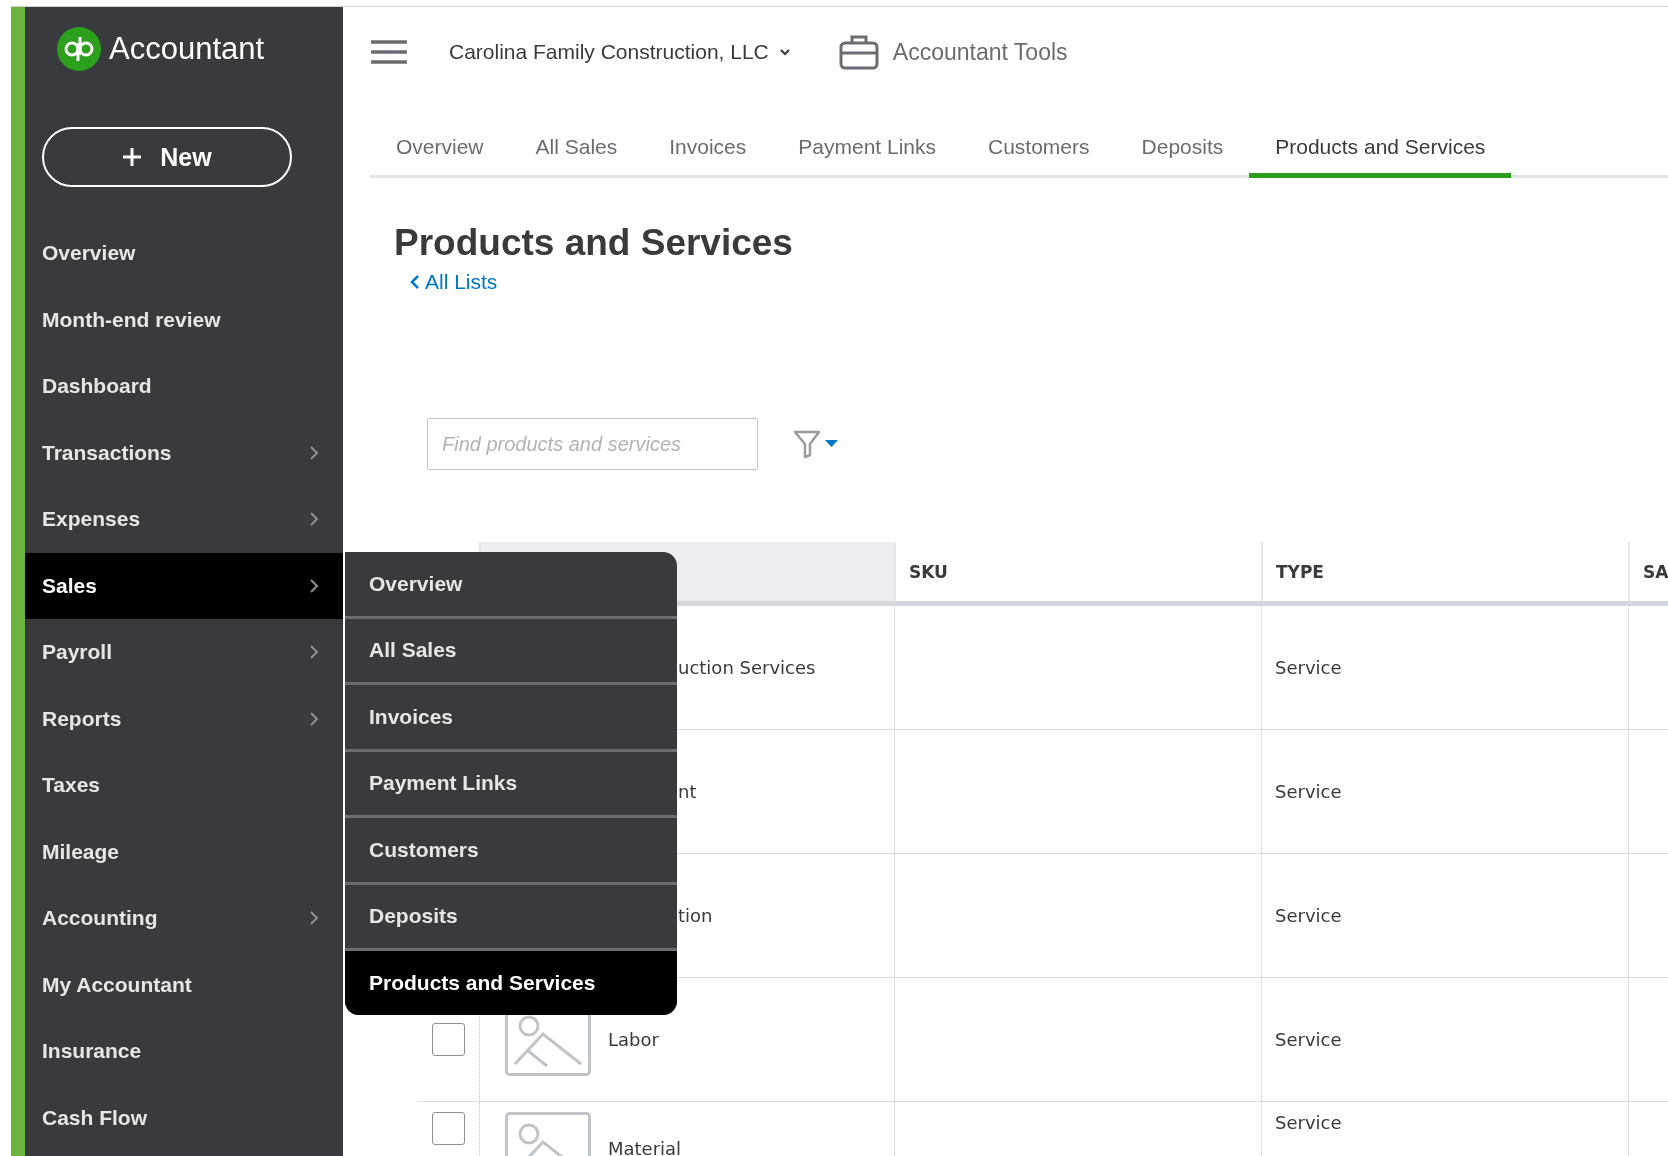 Image resolution: width=1668 pixels, height=1156 pixels. What do you see at coordinates (184, 718) in the screenshot?
I see `sidebar-item: Reports` at bounding box center [184, 718].